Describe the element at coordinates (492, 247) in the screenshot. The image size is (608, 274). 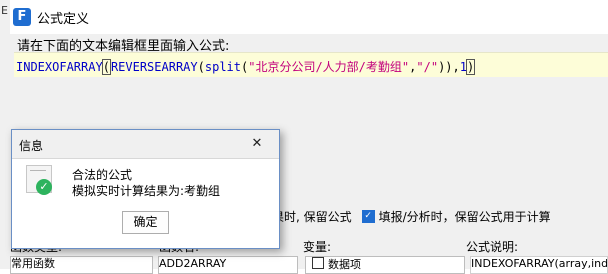
I see `formula-description-label: 公式说明:` at that location.